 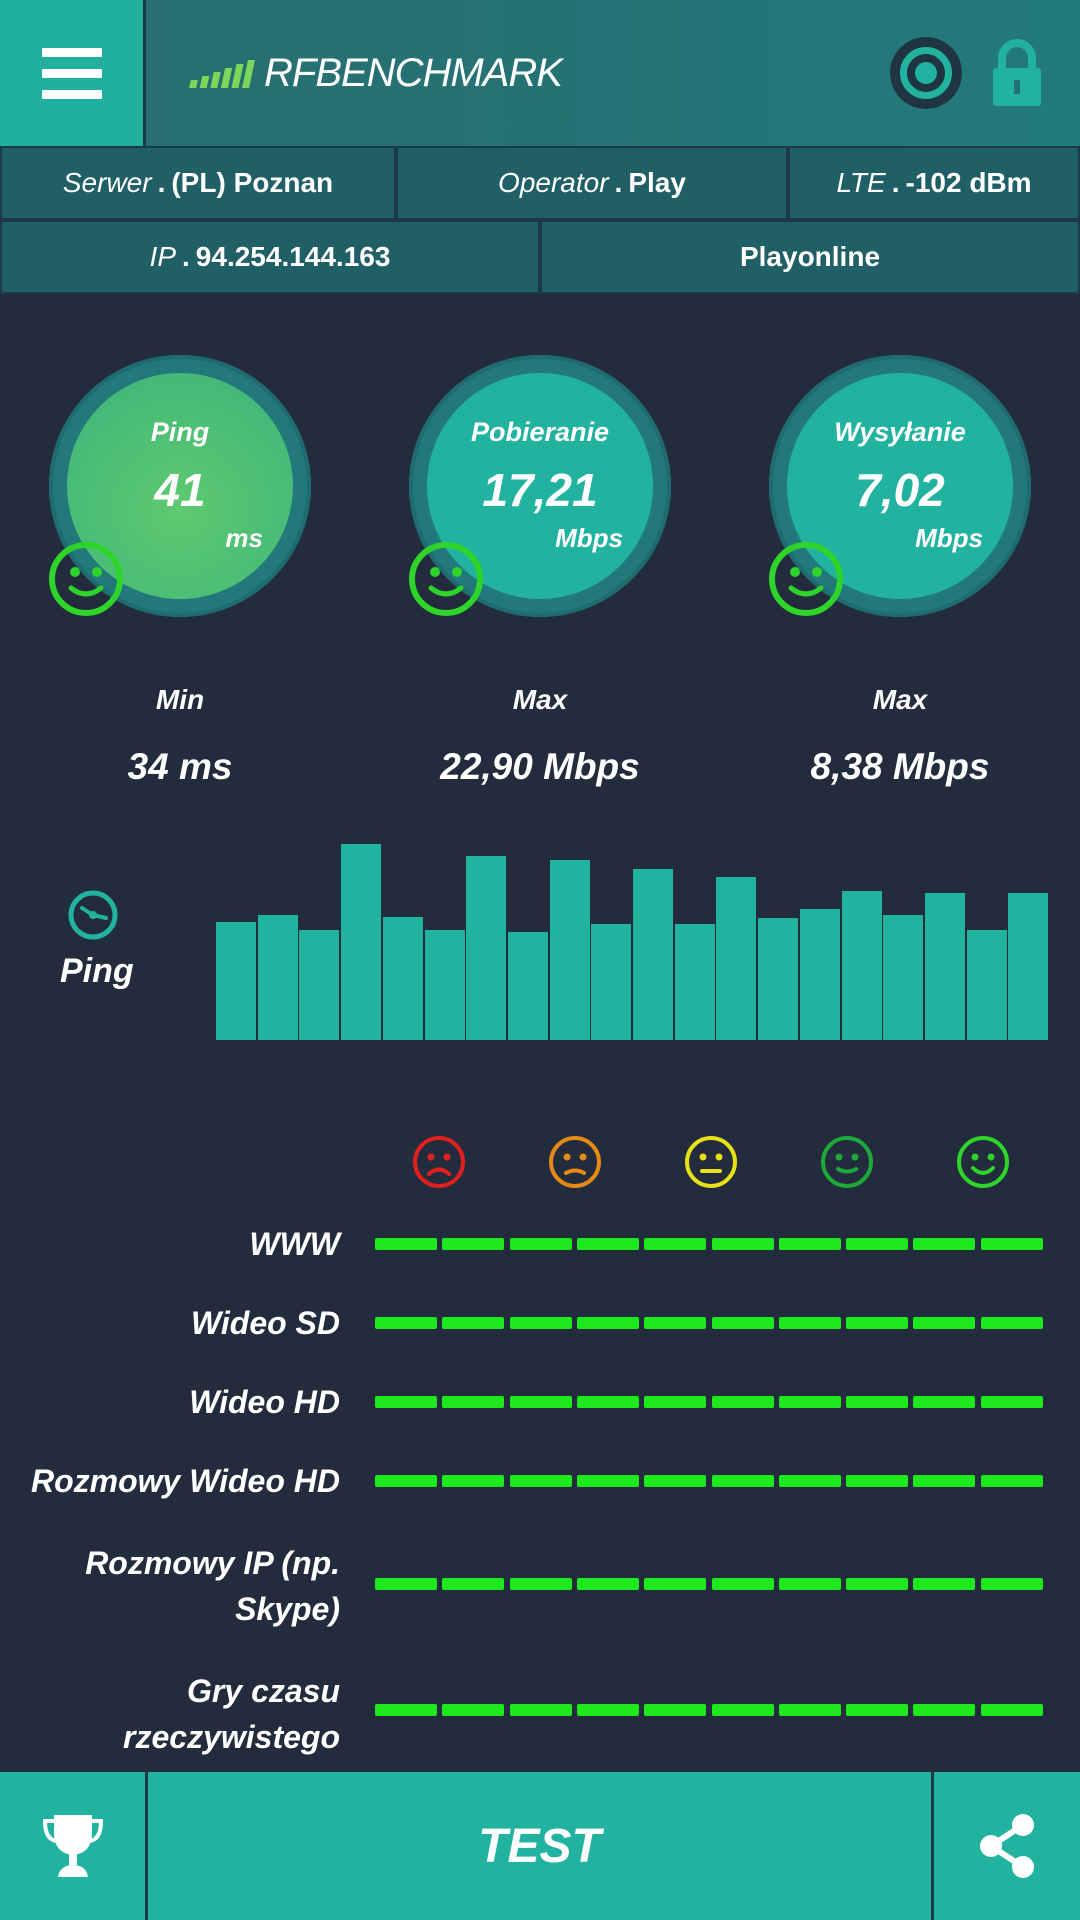 What do you see at coordinates (180, 432) in the screenshot?
I see `gauge-label: Ping` at bounding box center [180, 432].